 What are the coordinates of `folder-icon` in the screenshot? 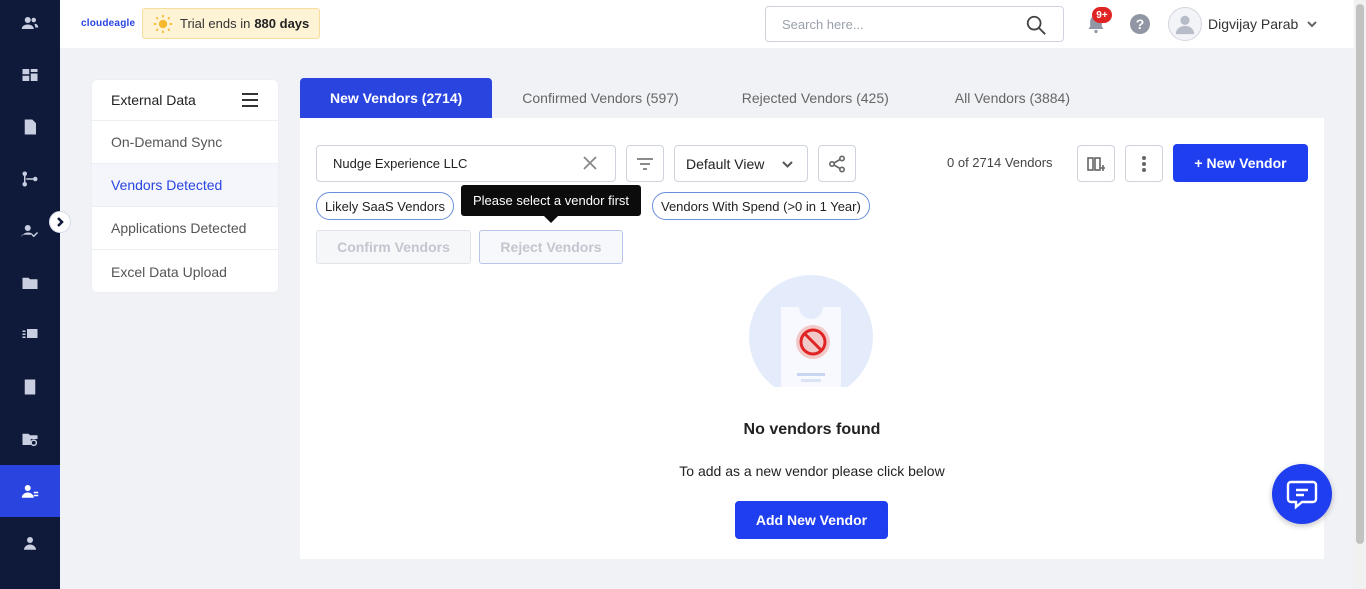 It's located at (30, 283).